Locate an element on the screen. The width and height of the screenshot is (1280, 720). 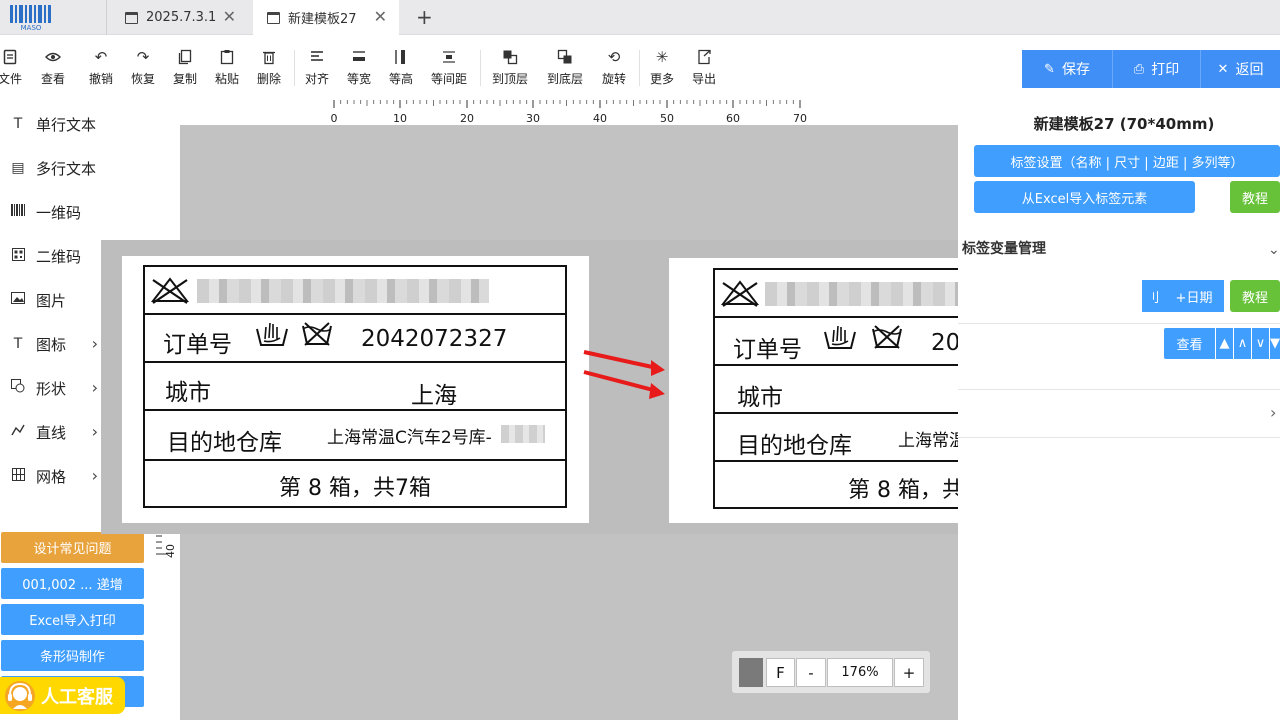
view-button: 查看 is located at coordinates (53, 66).